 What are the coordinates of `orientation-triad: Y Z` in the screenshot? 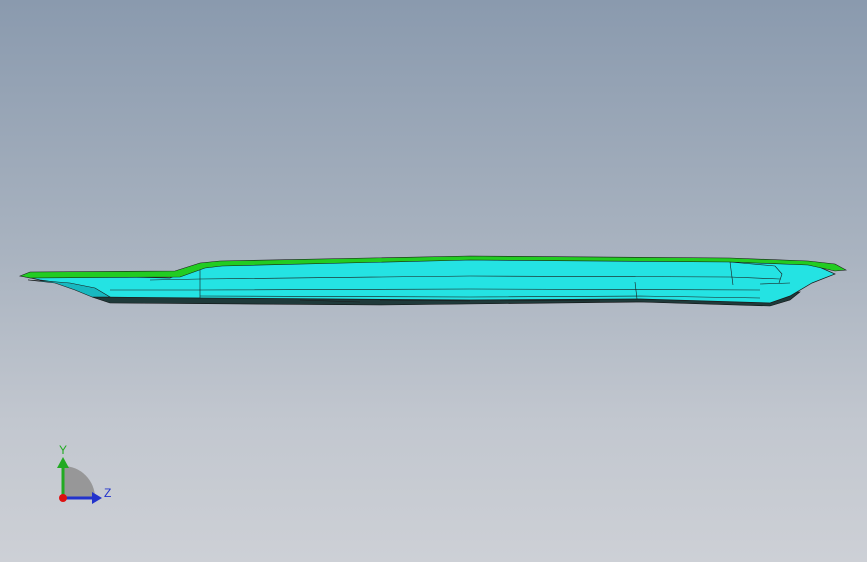 It's located at (84, 473).